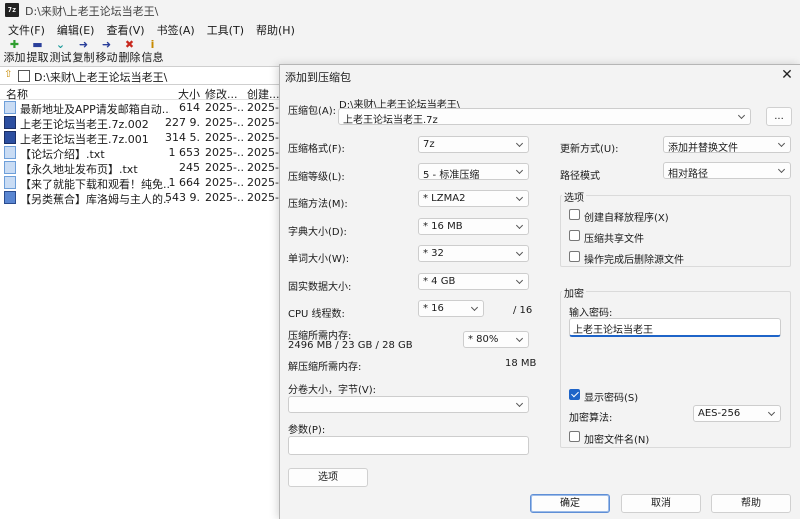 Image resolution: width=800 pixels, height=519 pixels. I want to click on menu-edit: 编辑(E), so click(76, 29).